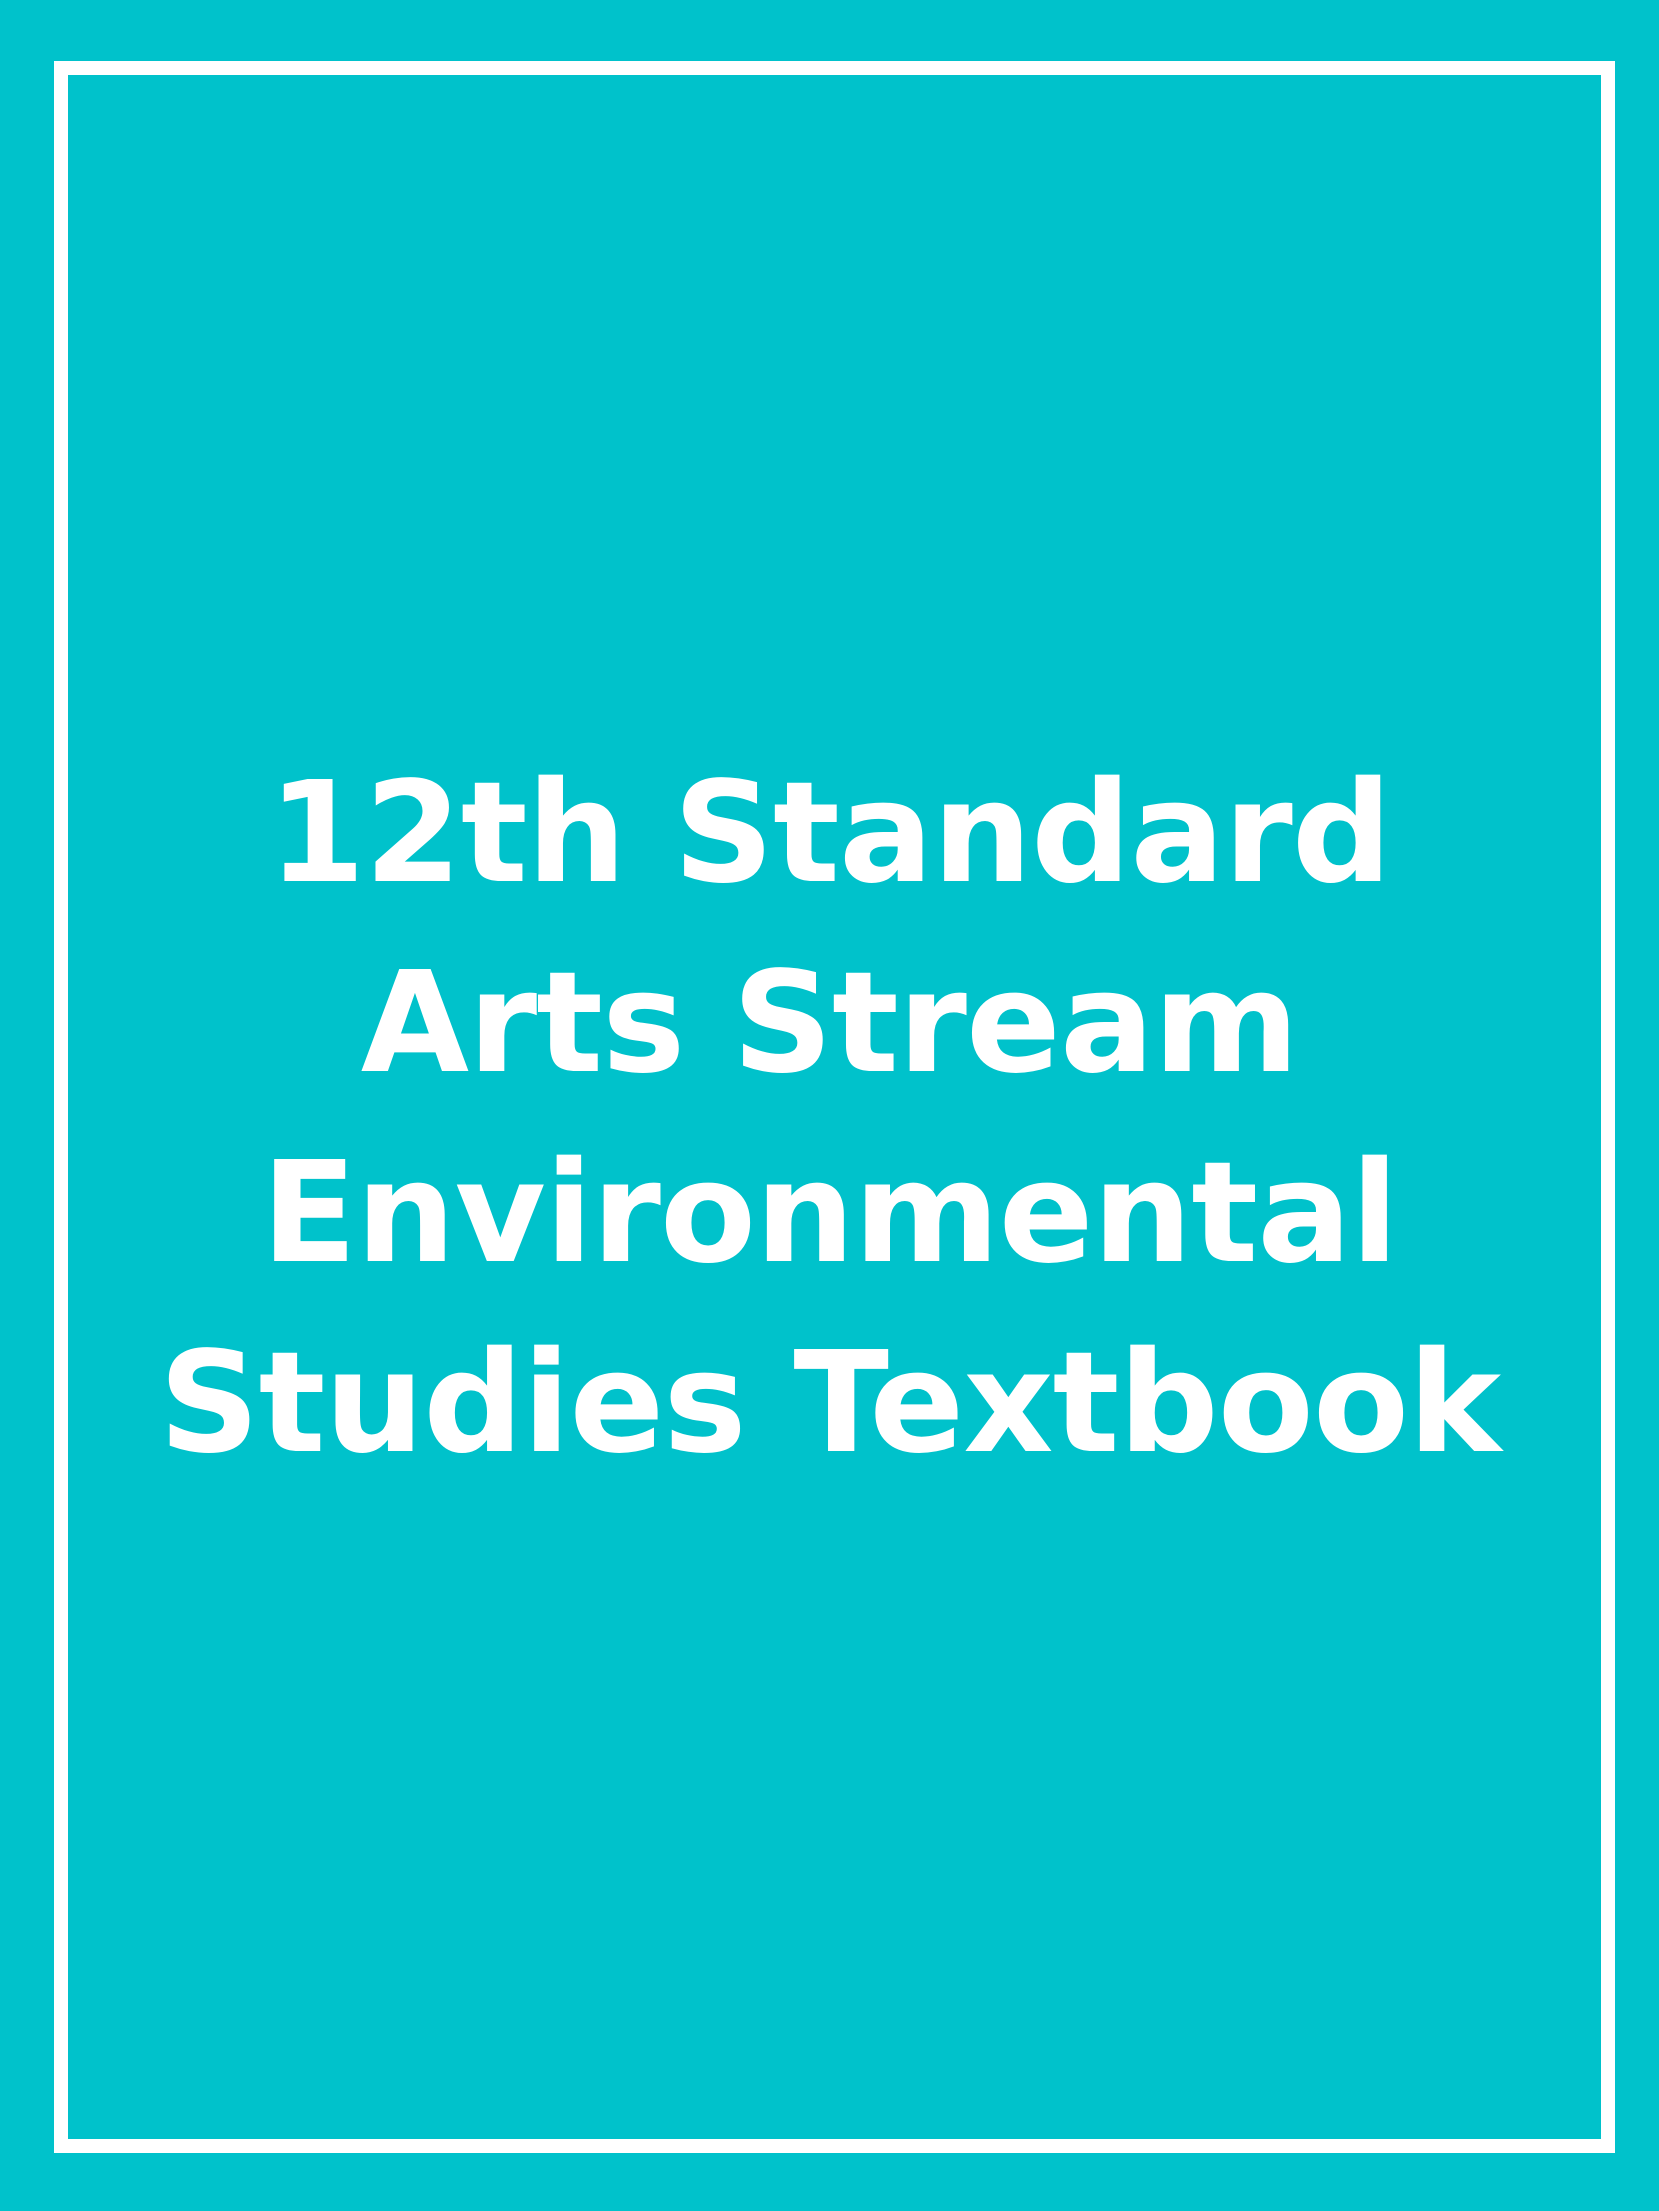  What do you see at coordinates (830, 1023) in the screenshot?
I see `title-line-stream: Arts Stream` at bounding box center [830, 1023].